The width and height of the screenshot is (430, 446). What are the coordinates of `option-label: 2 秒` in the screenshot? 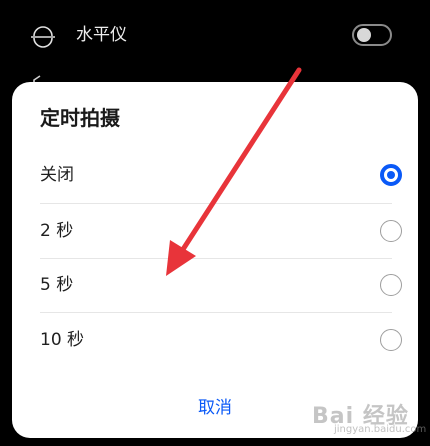 It's located at (57, 231).